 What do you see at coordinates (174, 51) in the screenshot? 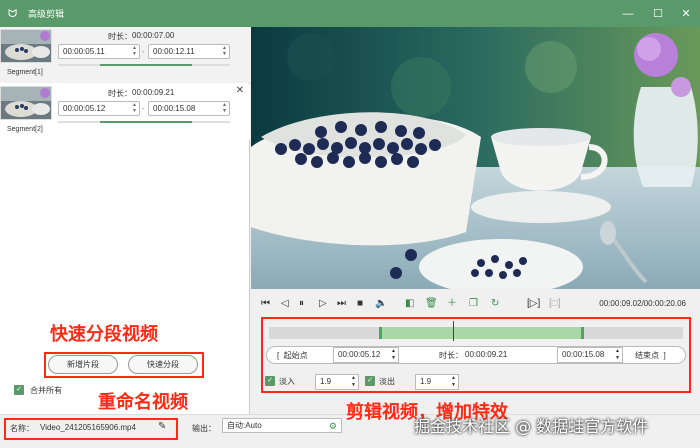
I see `segment-end-value: 00:00:12.11` at bounding box center [174, 51].